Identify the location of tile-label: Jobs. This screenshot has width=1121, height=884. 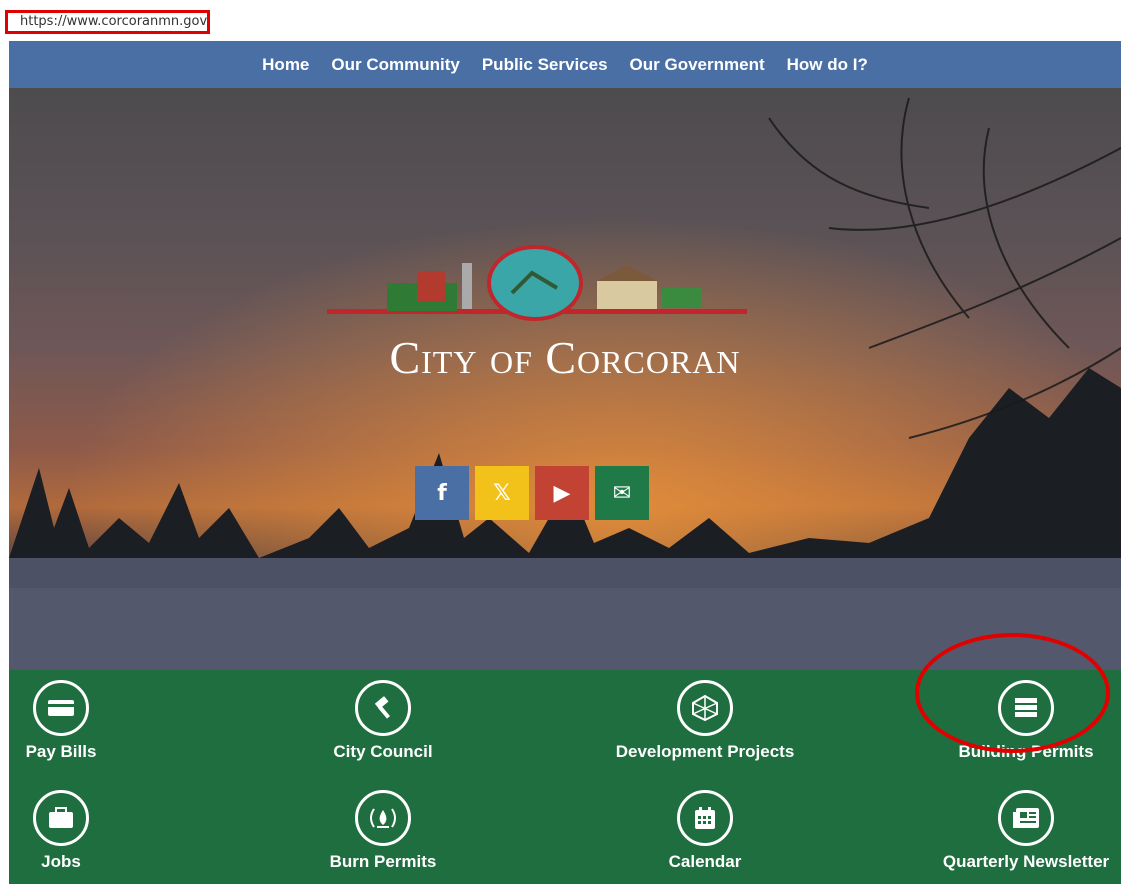
(61, 861).